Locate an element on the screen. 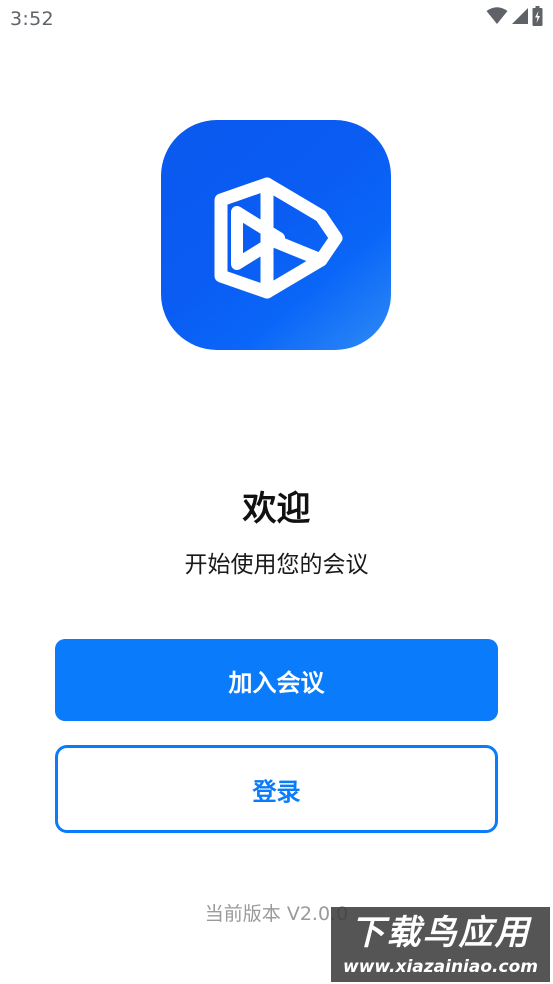  cellular-signal-icon is located at coordinates (520, 18).